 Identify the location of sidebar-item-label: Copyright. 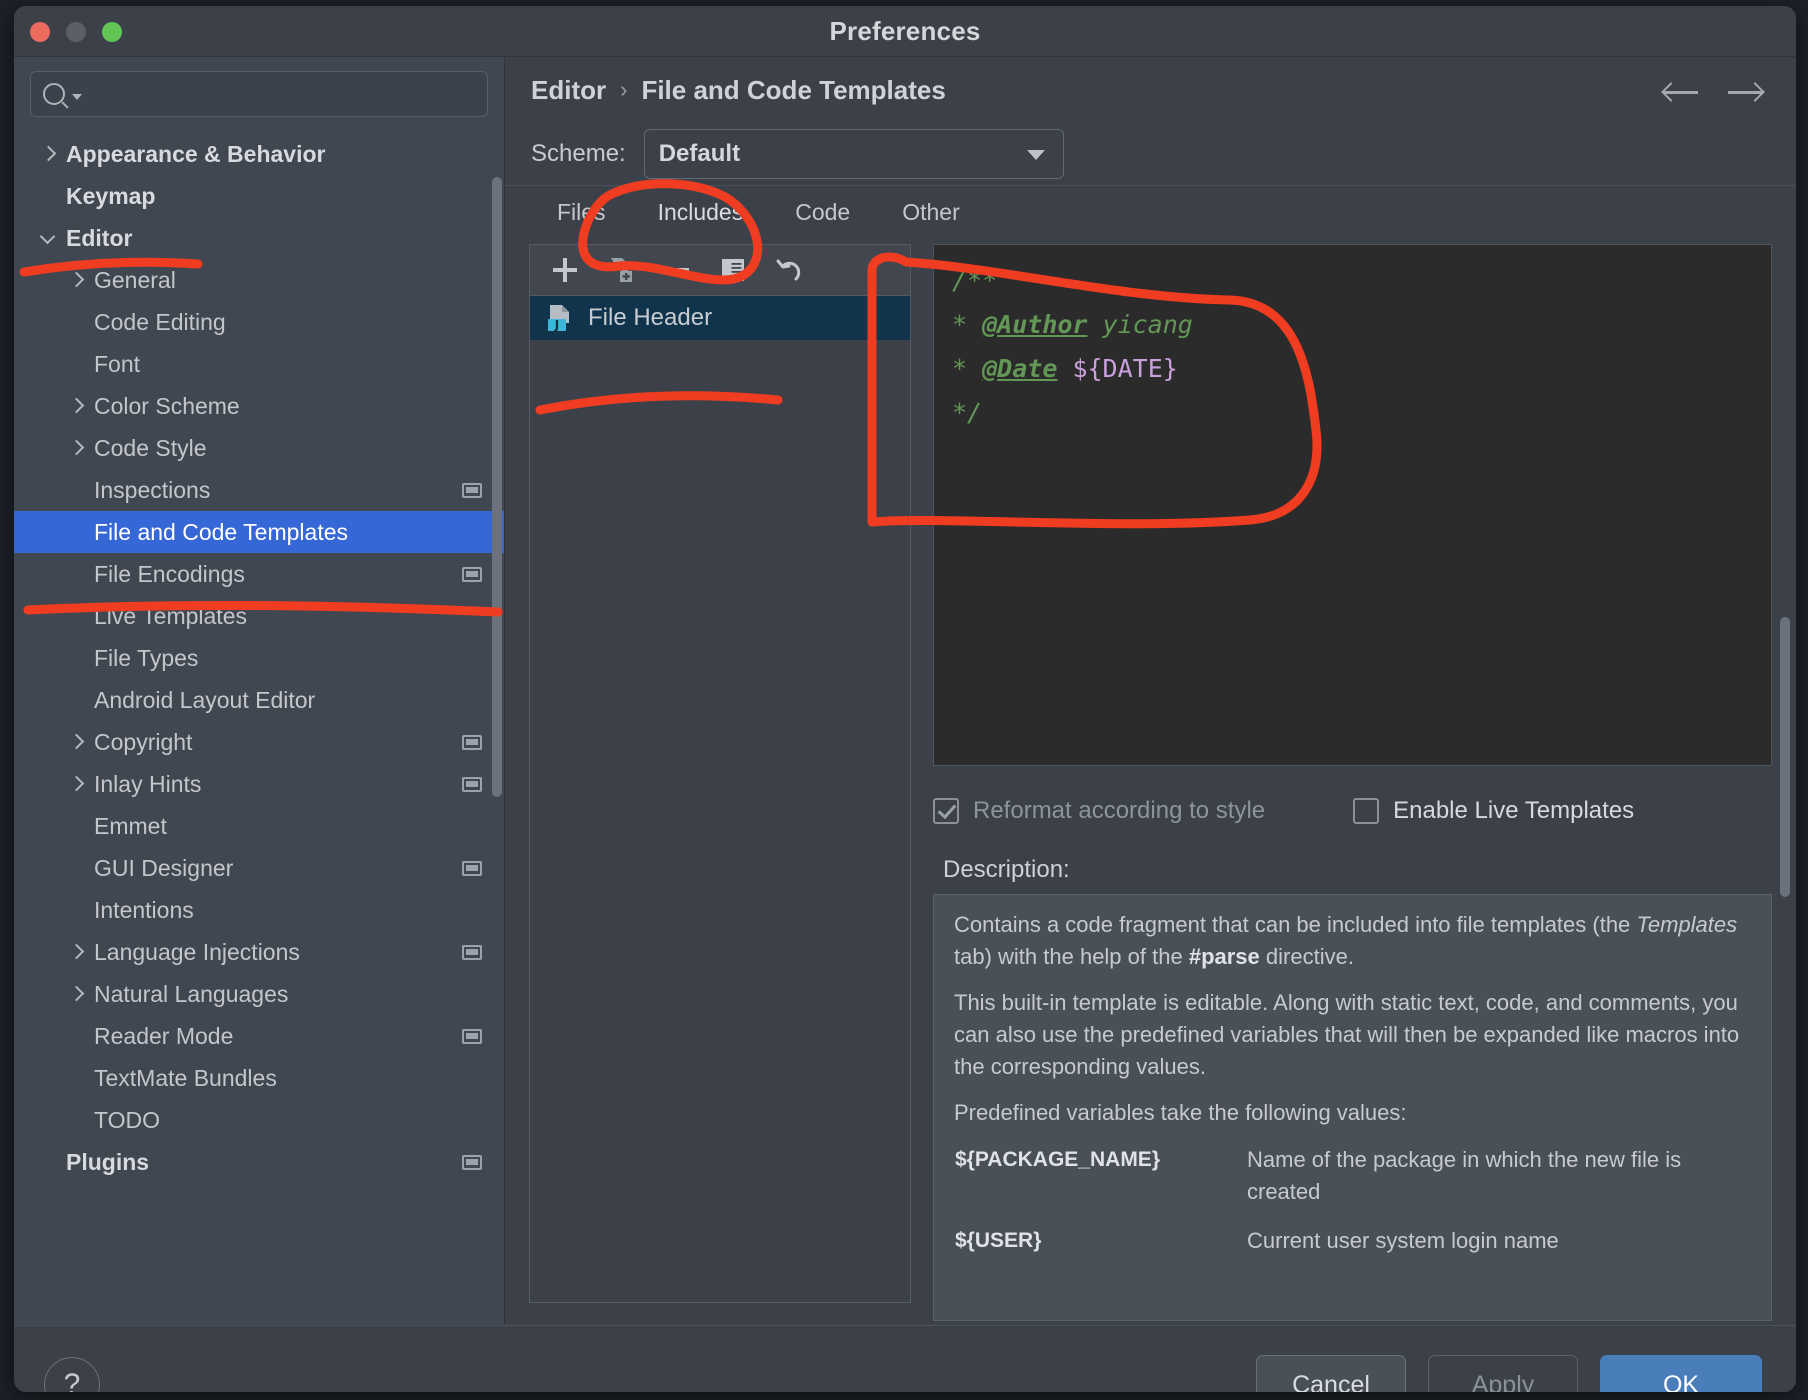
(143, 741).